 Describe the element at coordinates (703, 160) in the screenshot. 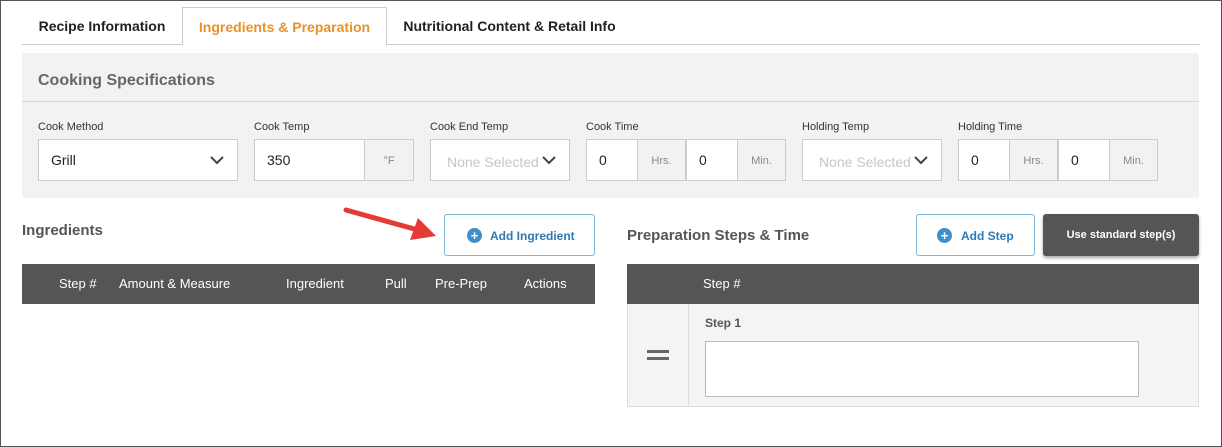

I see `cook-time-min-value: 0` at that location.